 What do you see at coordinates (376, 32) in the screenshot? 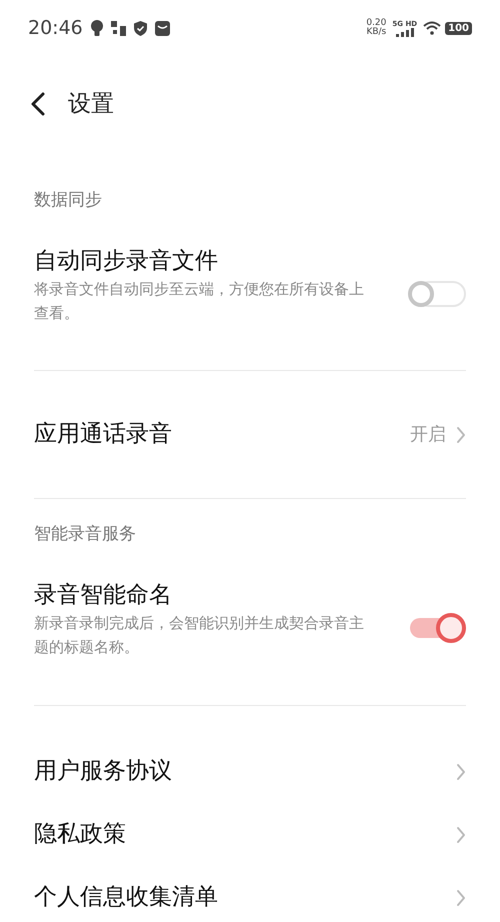
I see `speed-unit: KB/s` at bounding box center [376, 32].